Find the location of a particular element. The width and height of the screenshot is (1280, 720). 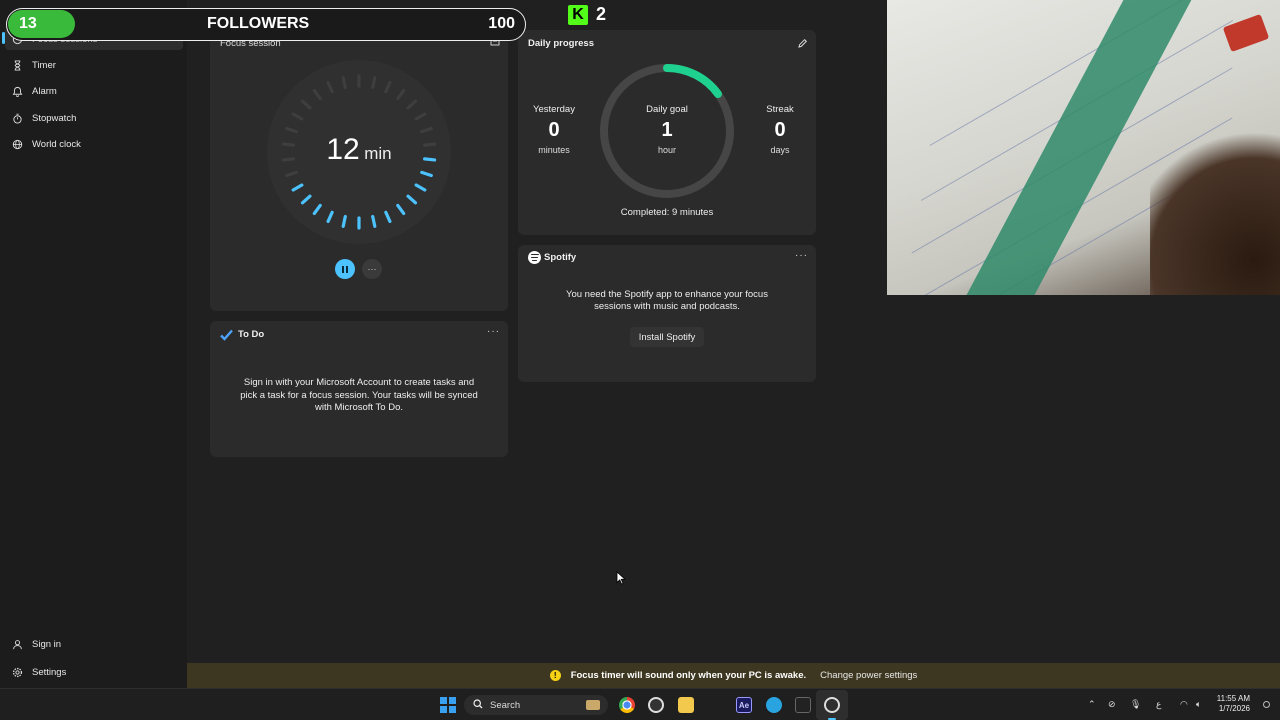

streak-value: 0 is located at coordinates (780, 130).